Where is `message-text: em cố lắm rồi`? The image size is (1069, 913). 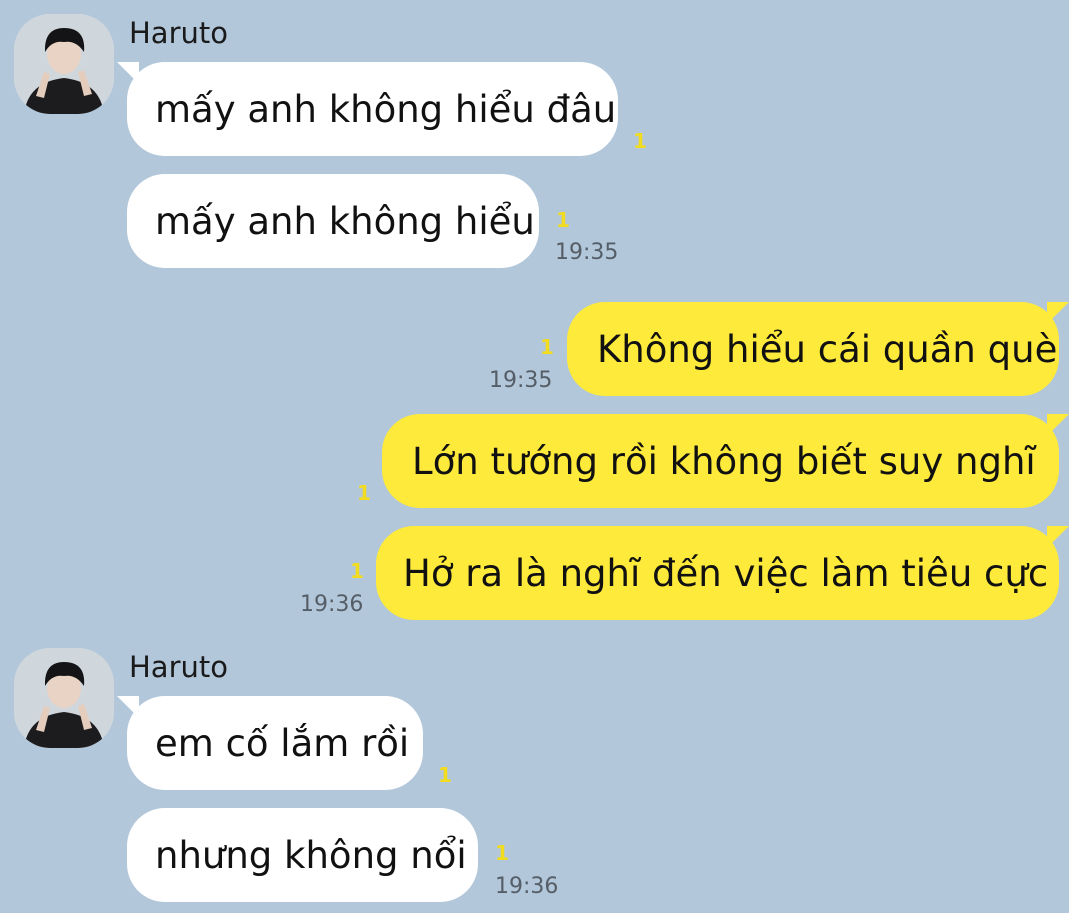 message-text: em cố lắm rồi is located at coordinates (282, 743).